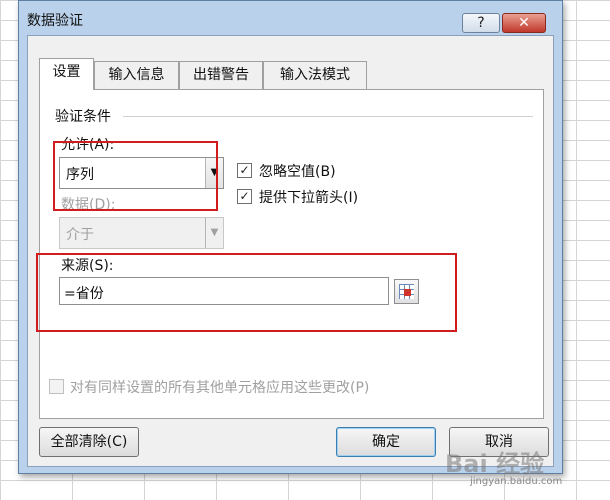 The height and width of the screenshot is (500, 610). Describe the element at coordinates (328, 116) in the screenshot. I see `group-divider` at that location.